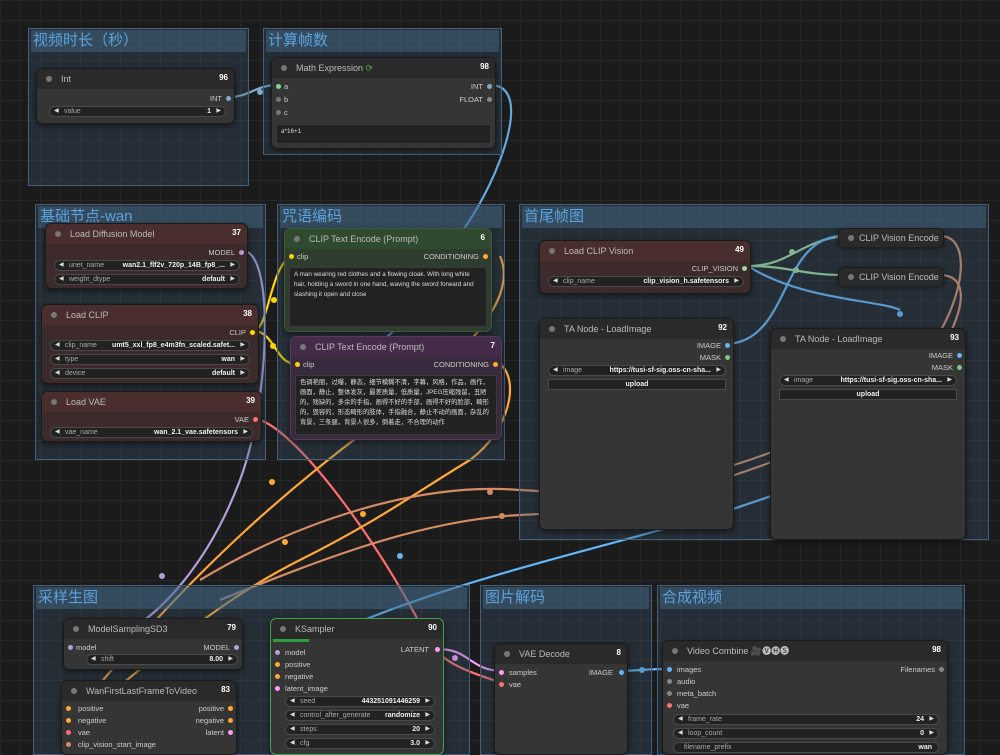 Image resolution: width=1000 pixels, height=755 pixels. Describe the element at coordinates (637, 384) in the screenshot. I see `upload-button: upload` at that location.